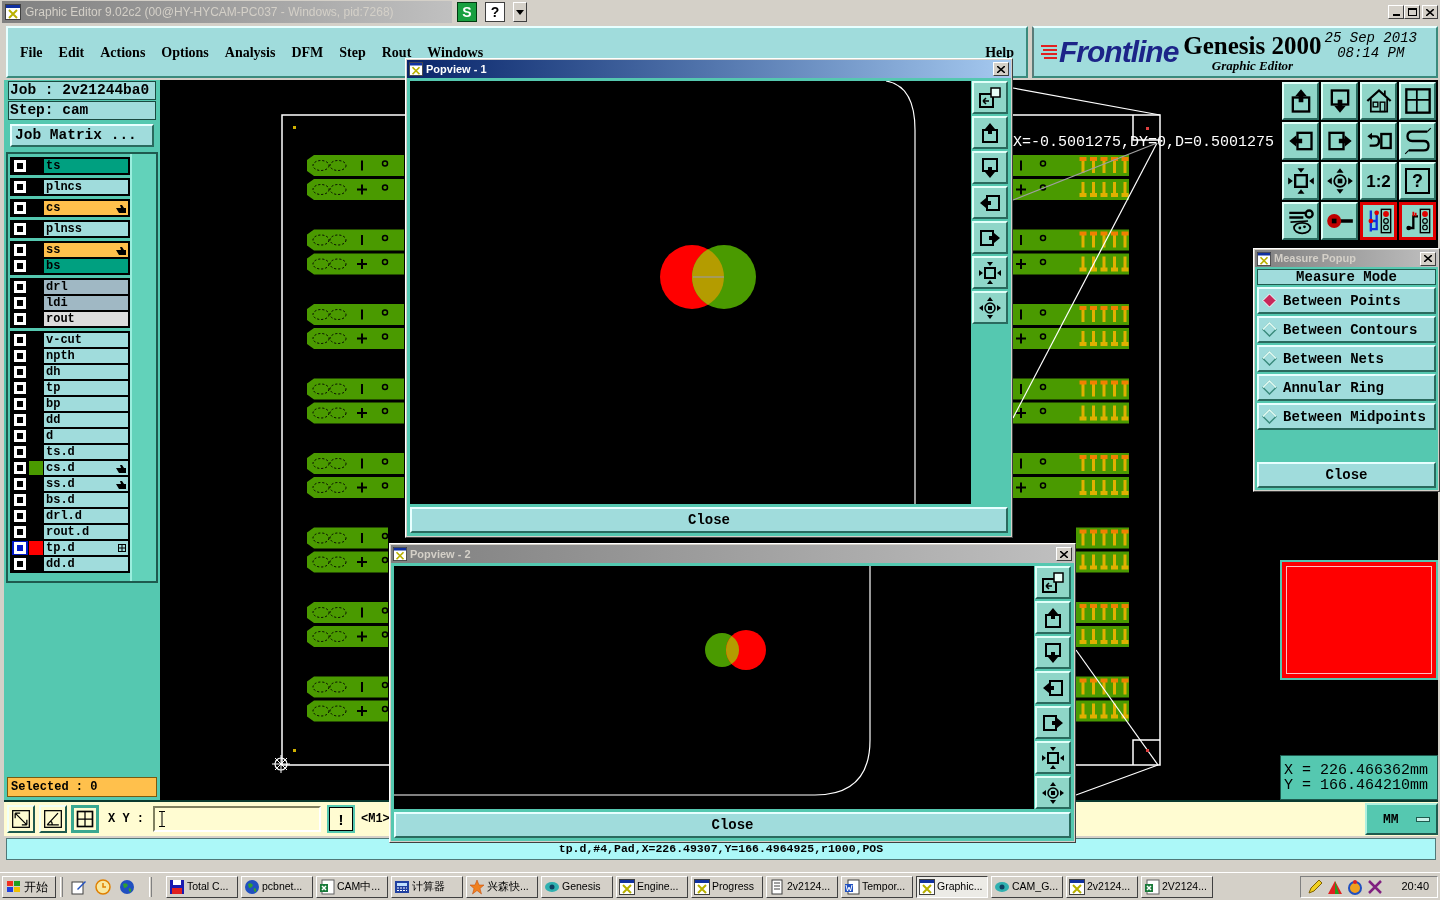 The height and width of the screenshot is (900, 1440). I want to click on taskbar-button: Progress, so click(727, 886).